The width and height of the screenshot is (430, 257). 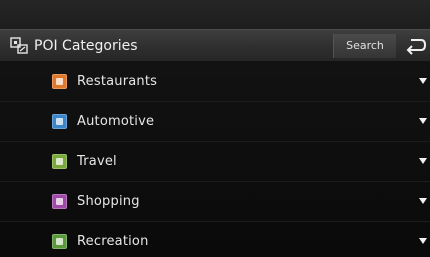 I want to click on status-bar, so click(x=215, y=14).